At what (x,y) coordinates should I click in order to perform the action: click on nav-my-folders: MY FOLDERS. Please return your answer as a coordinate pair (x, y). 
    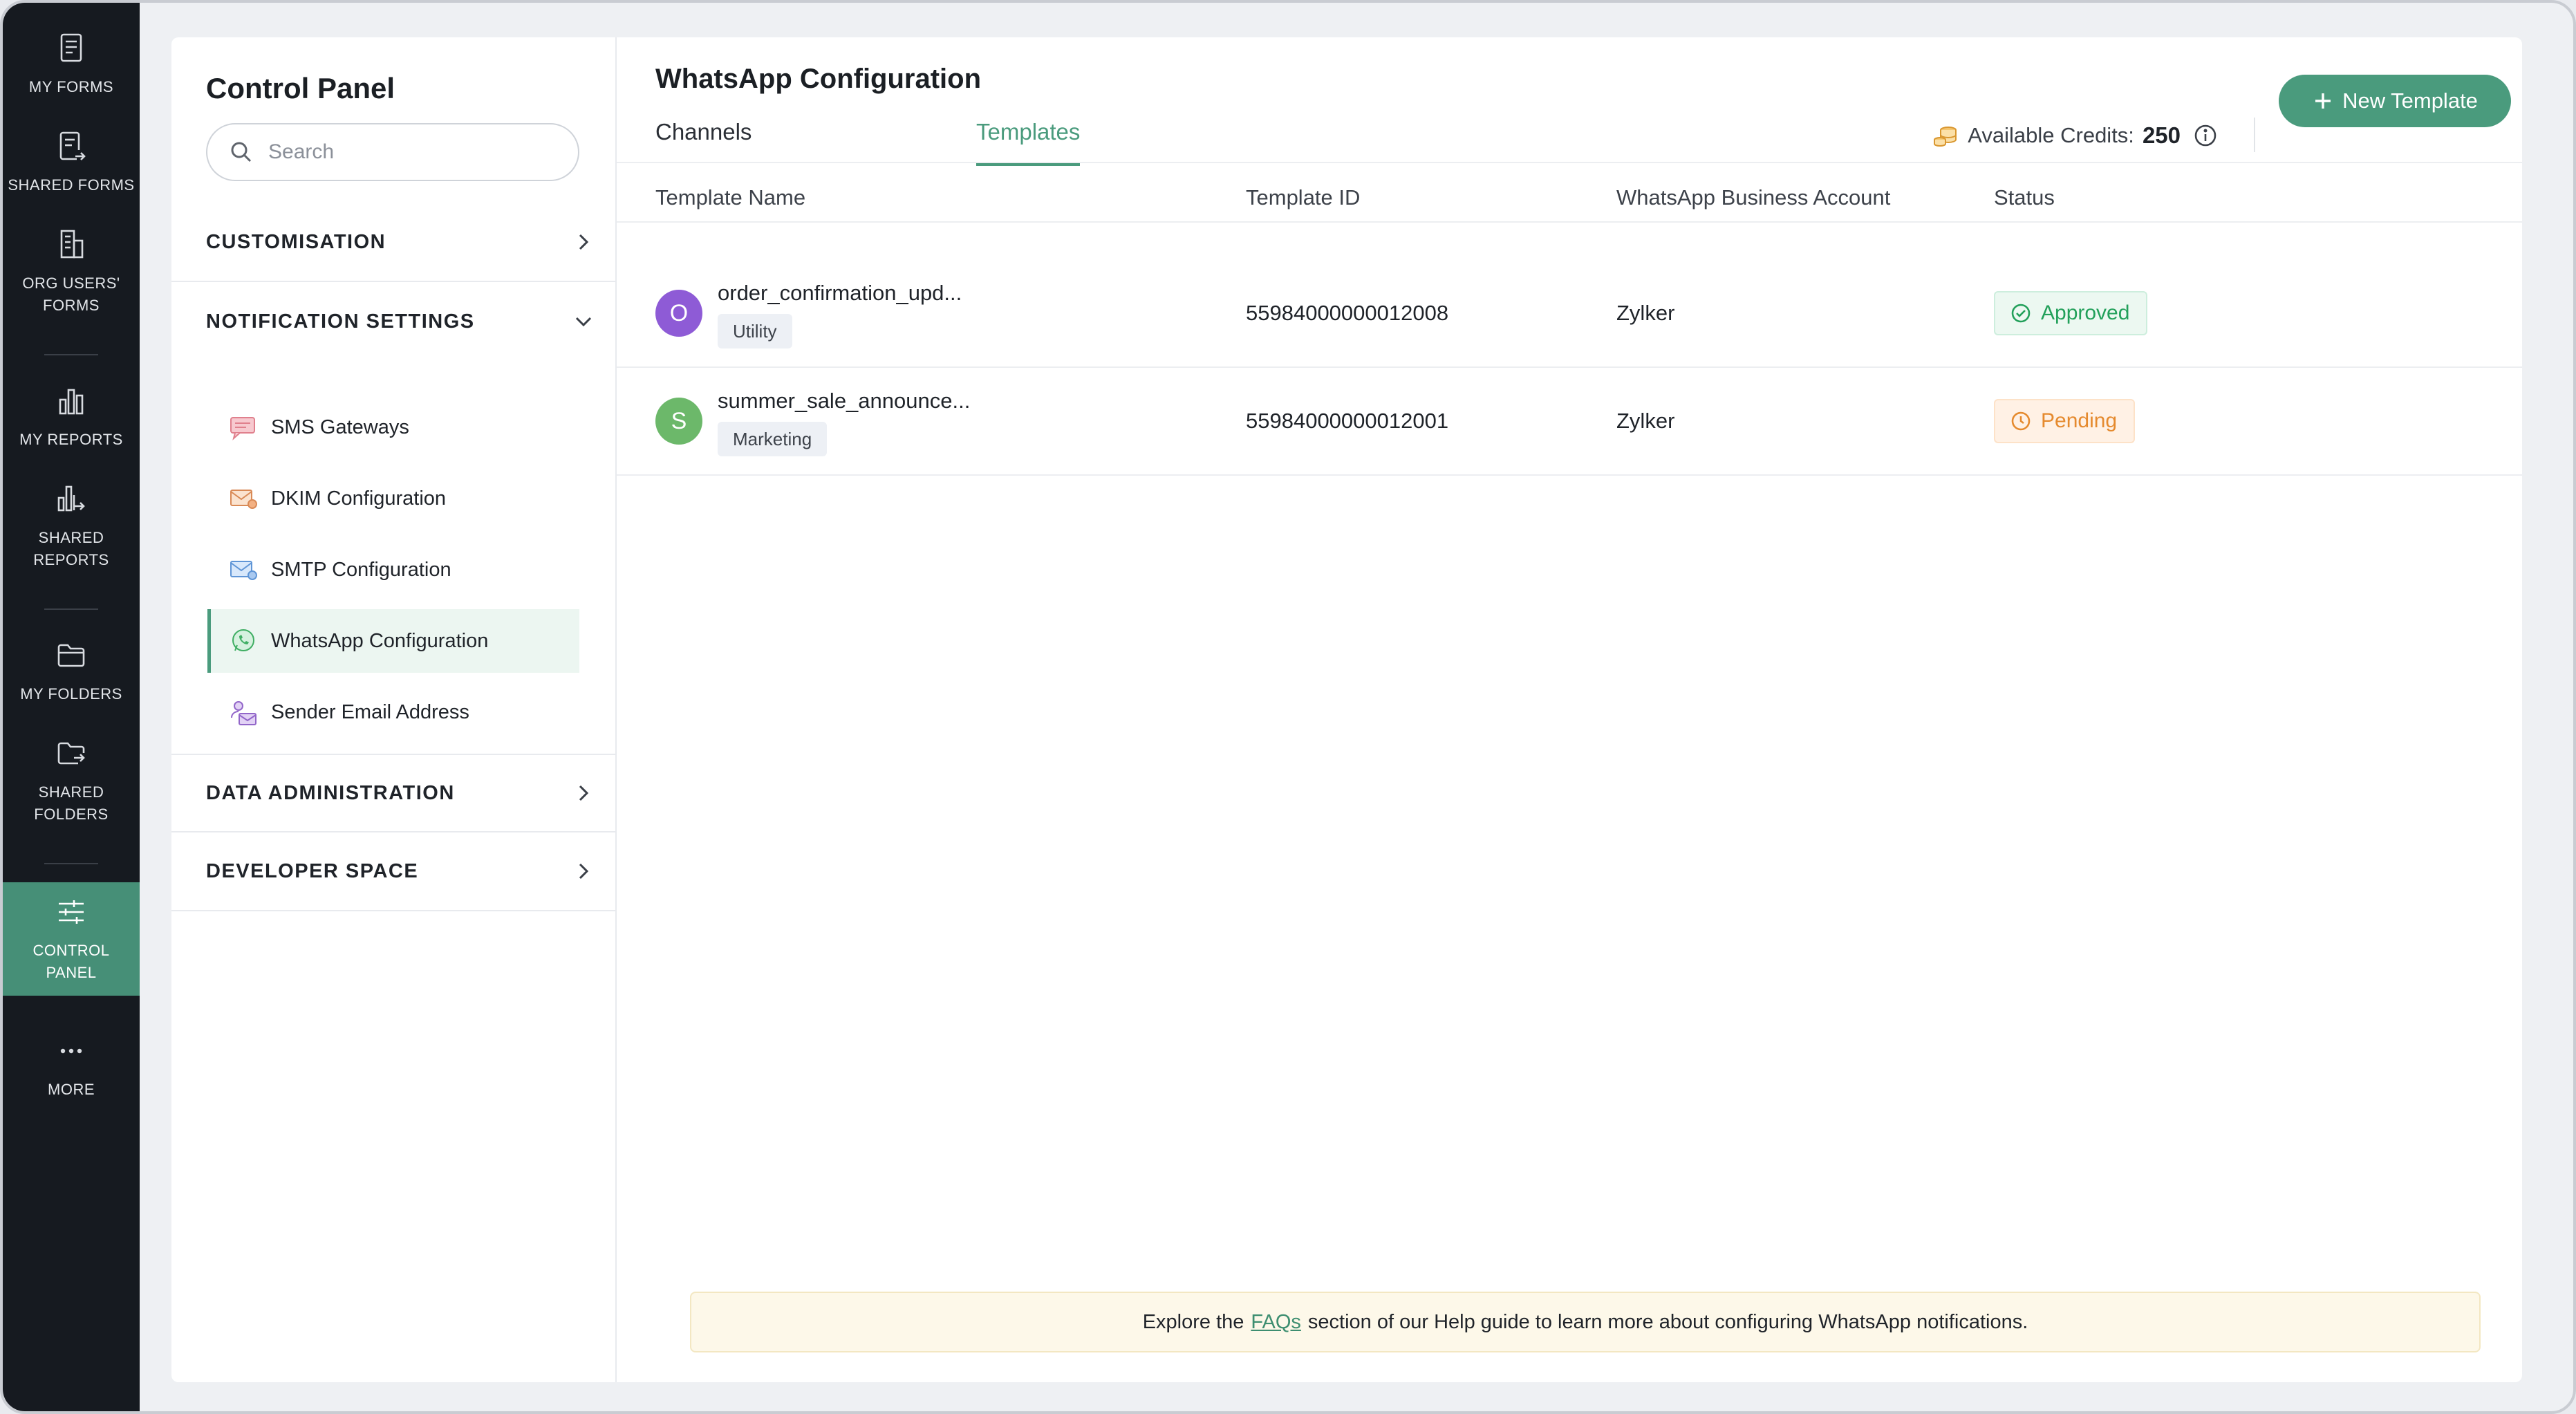
    Looking at the image, I should click on (71, 671).